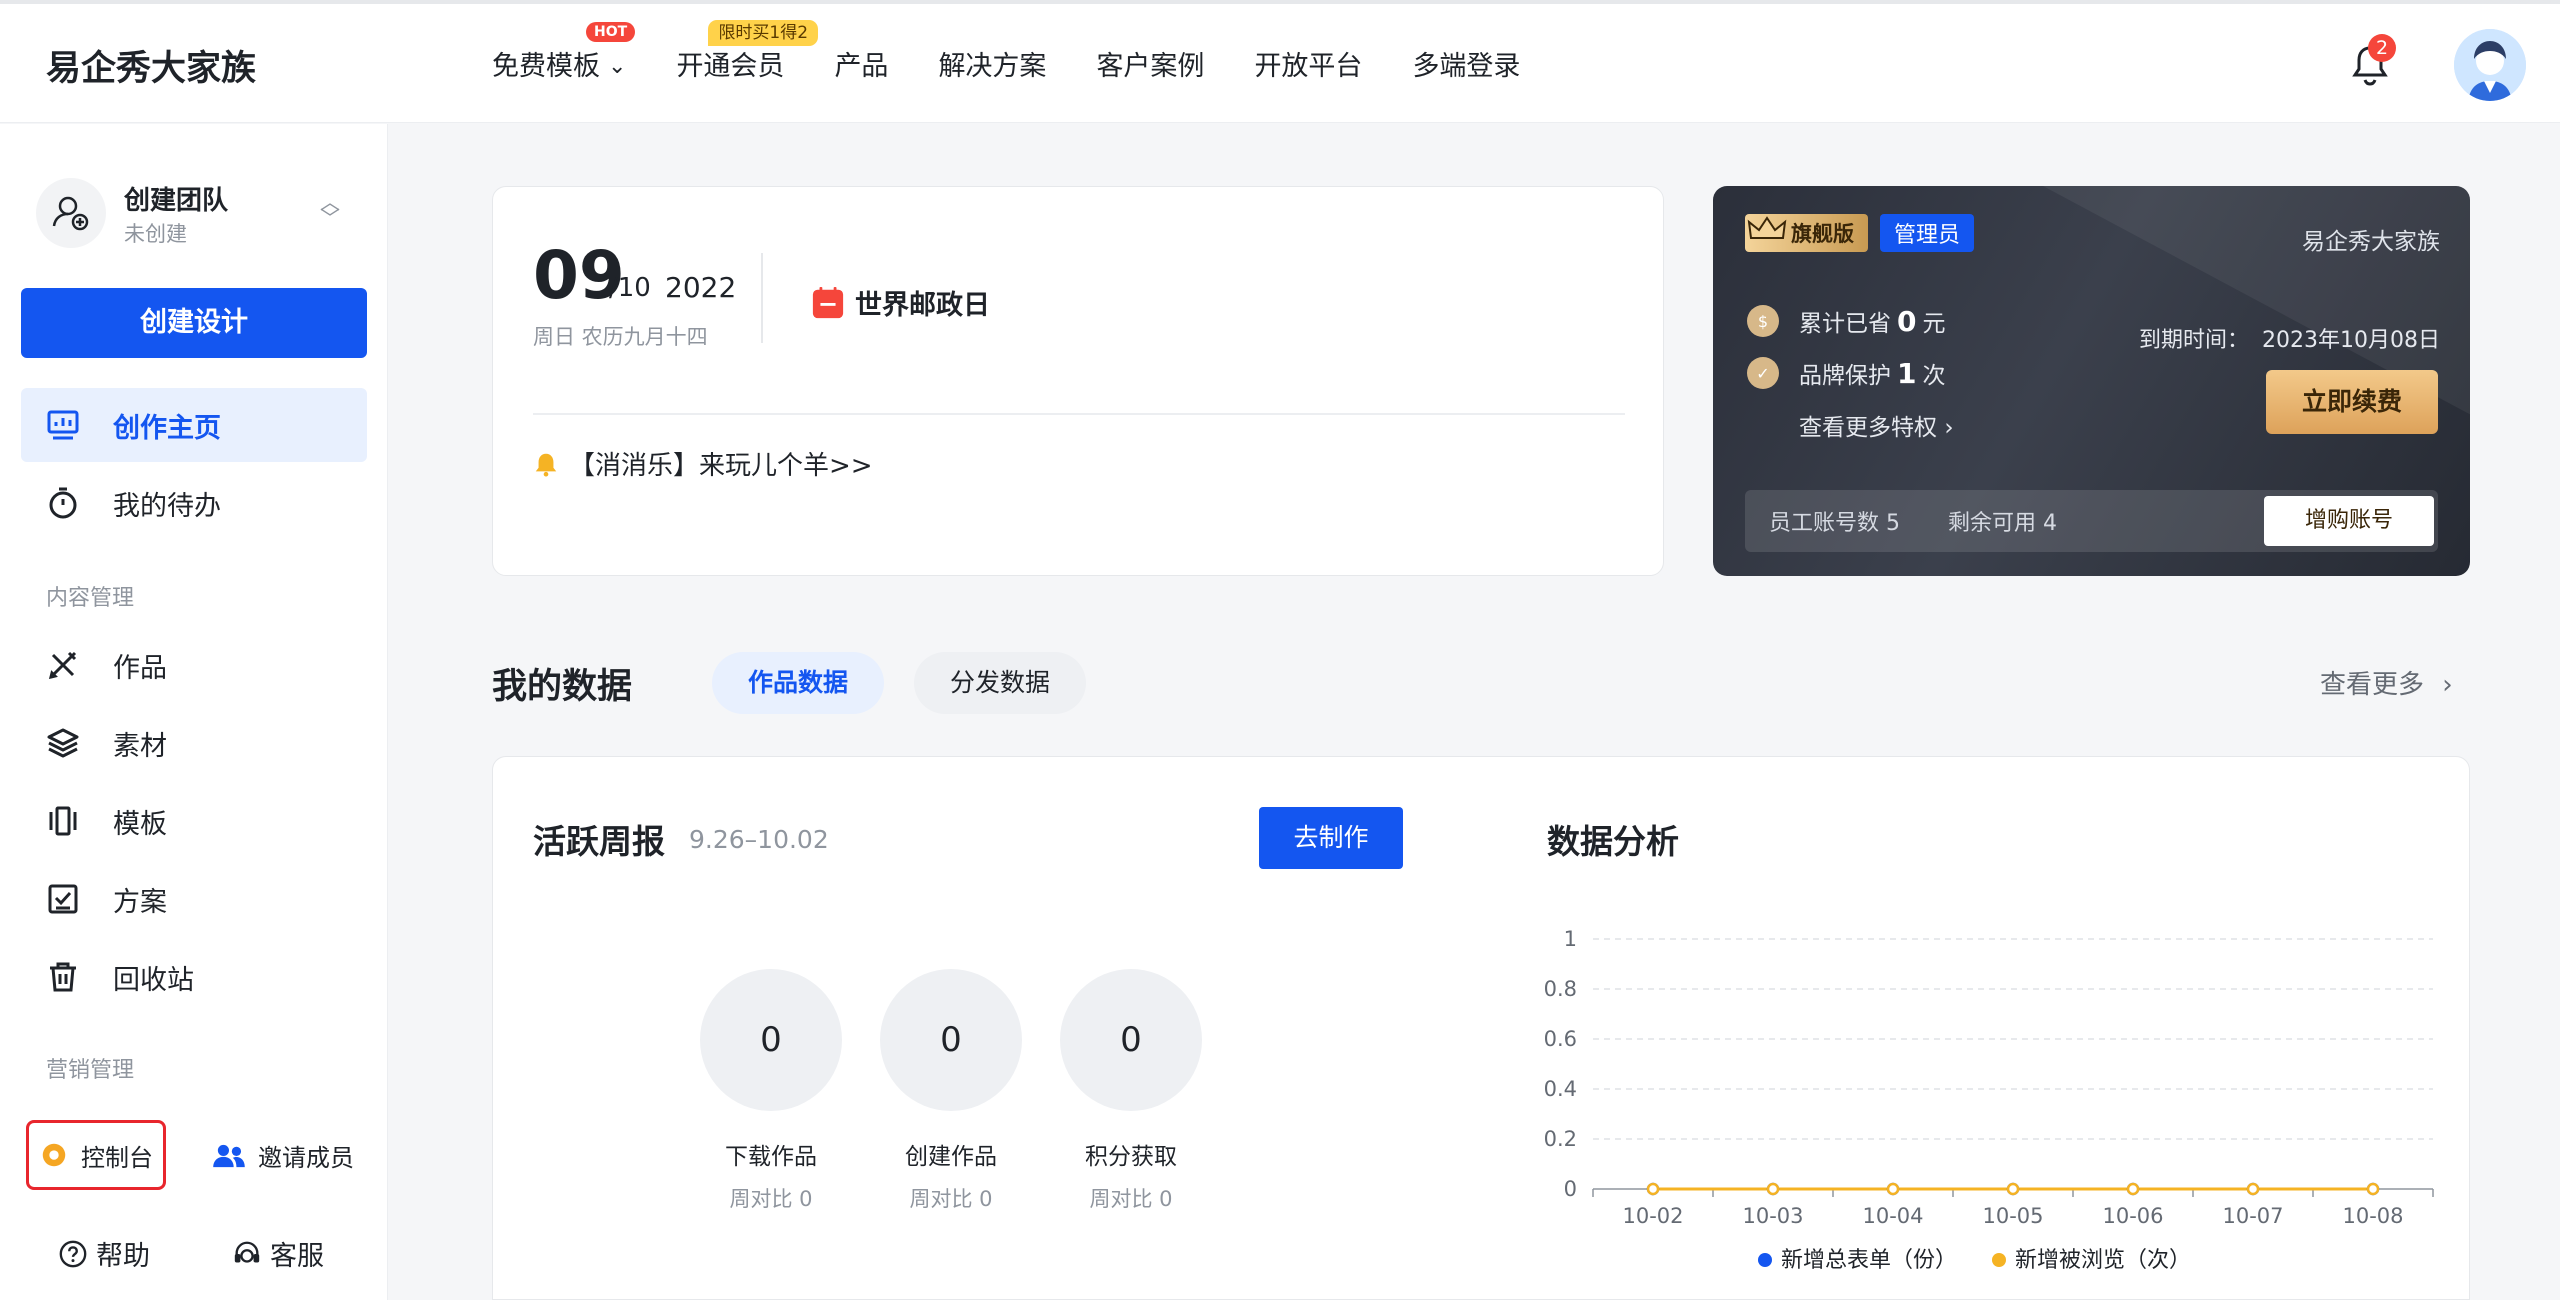  I want to click on invite-members-button: 邀请成员, so click(283, 1155).